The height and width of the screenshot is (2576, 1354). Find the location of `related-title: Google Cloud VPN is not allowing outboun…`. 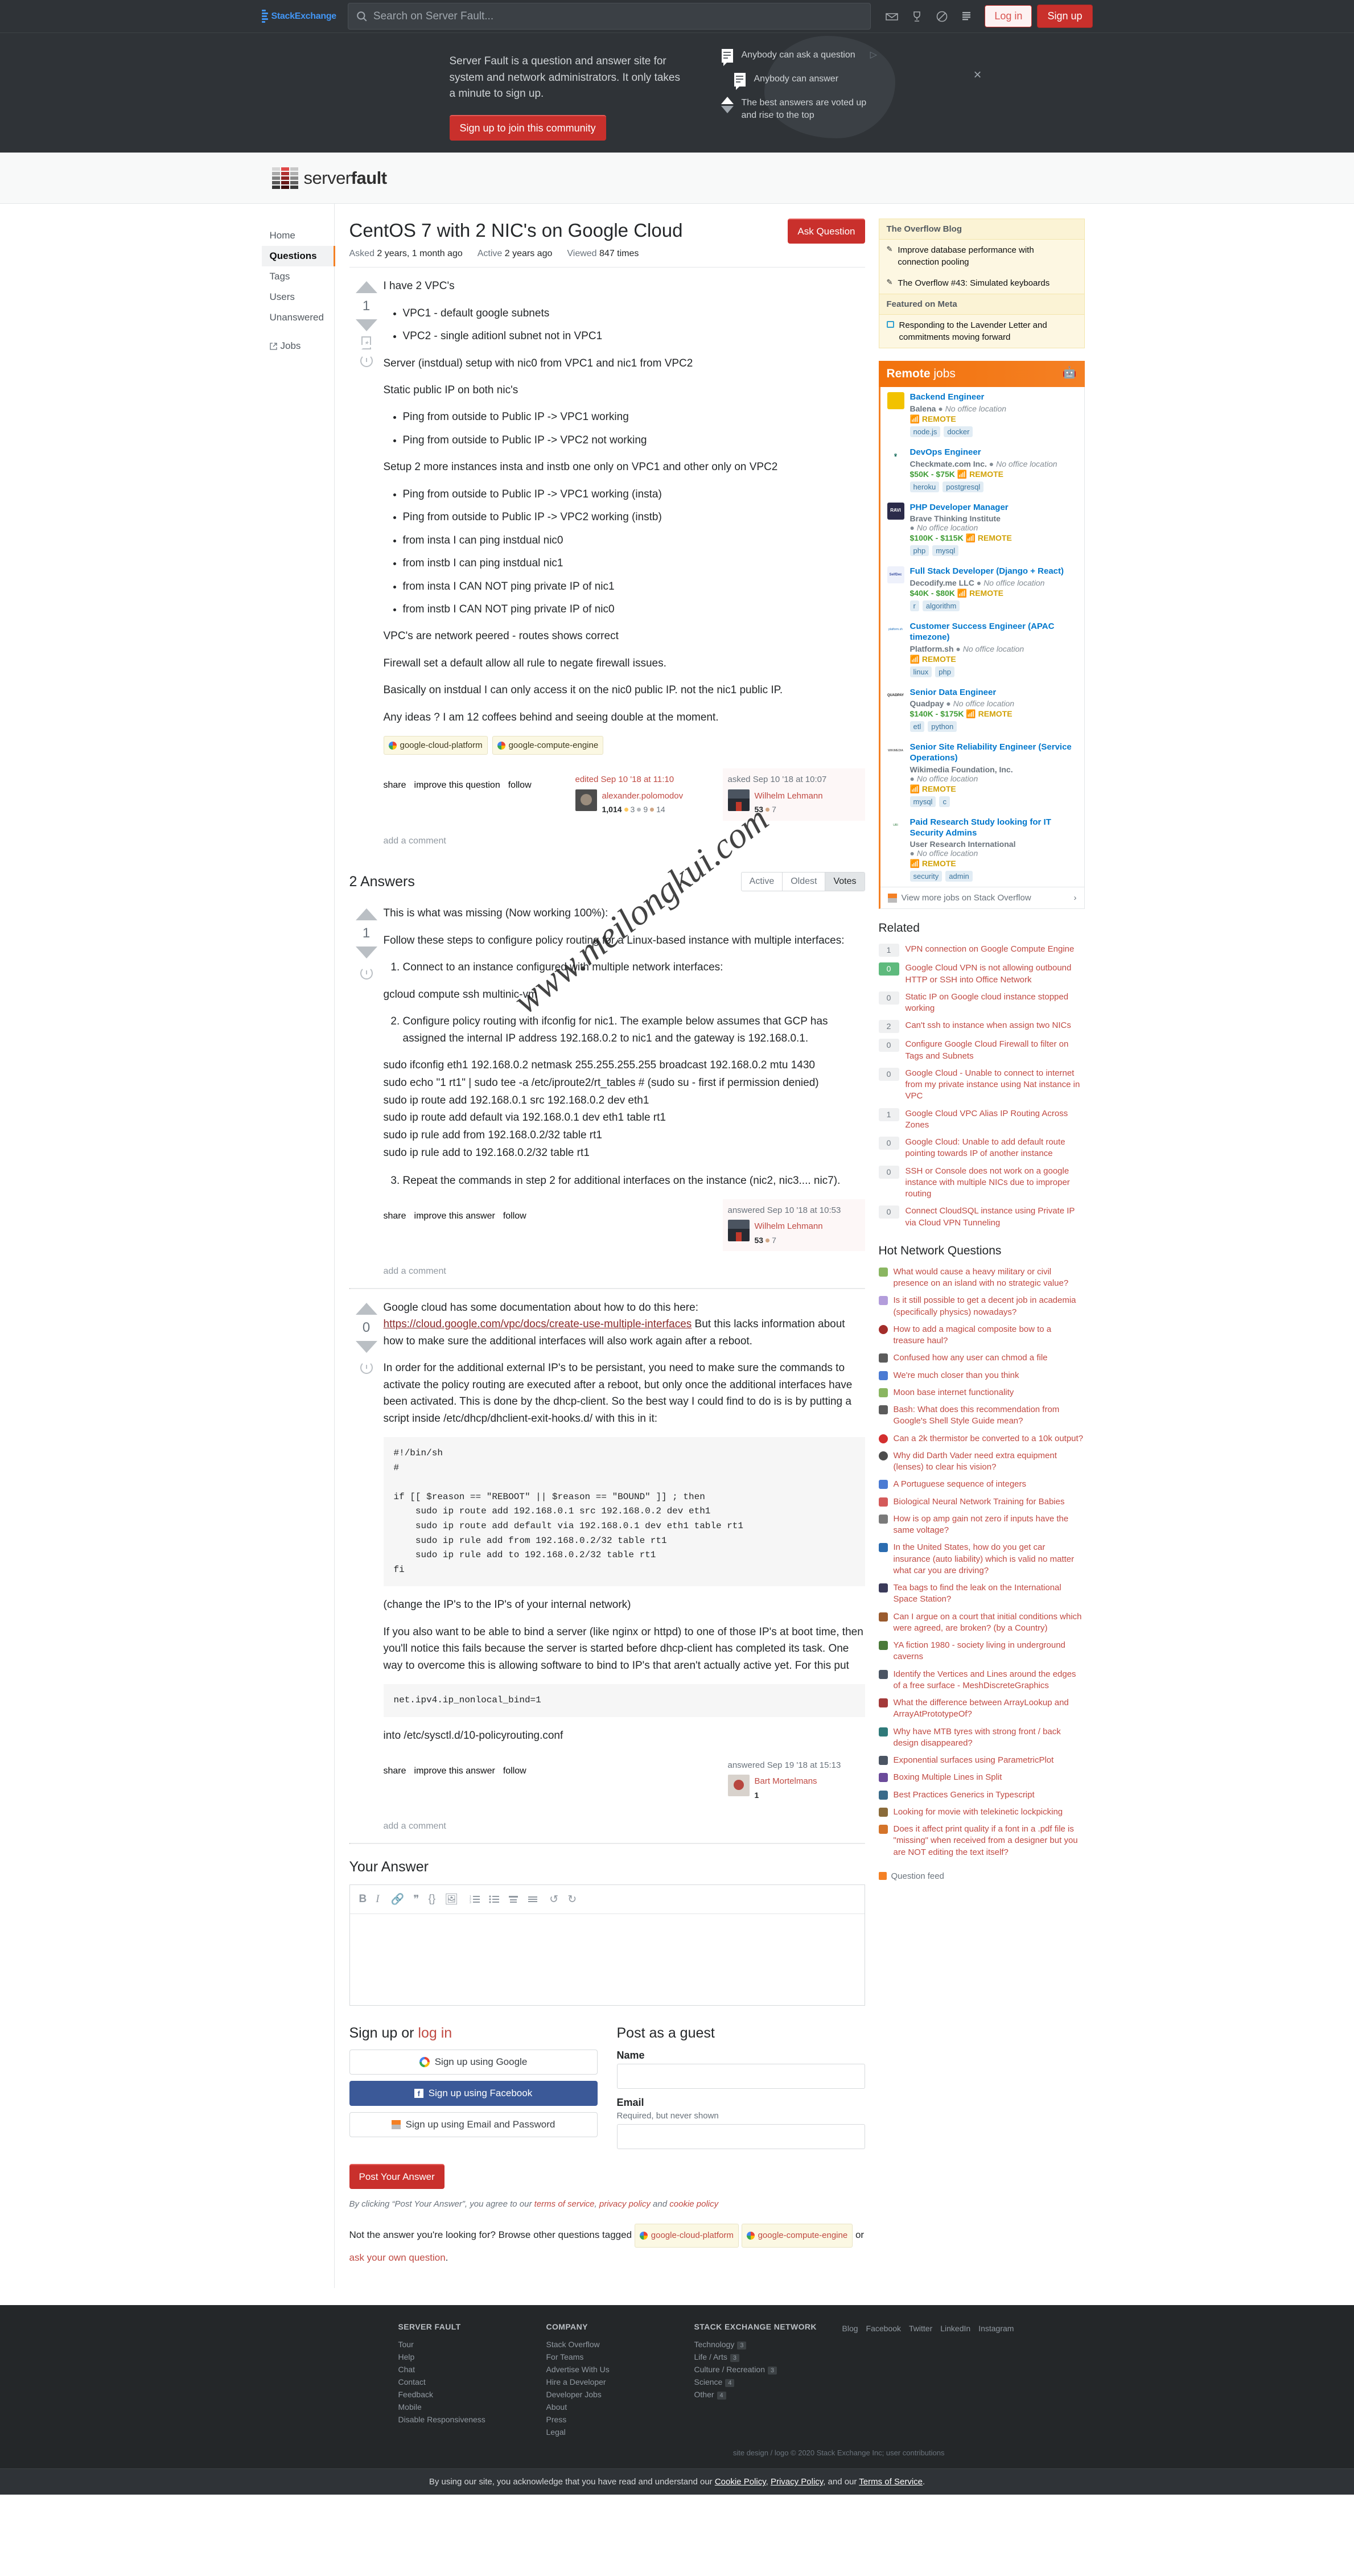

related-title: Google Cloud VPN is not allowing outboun… is located at coordinates (996, 974).